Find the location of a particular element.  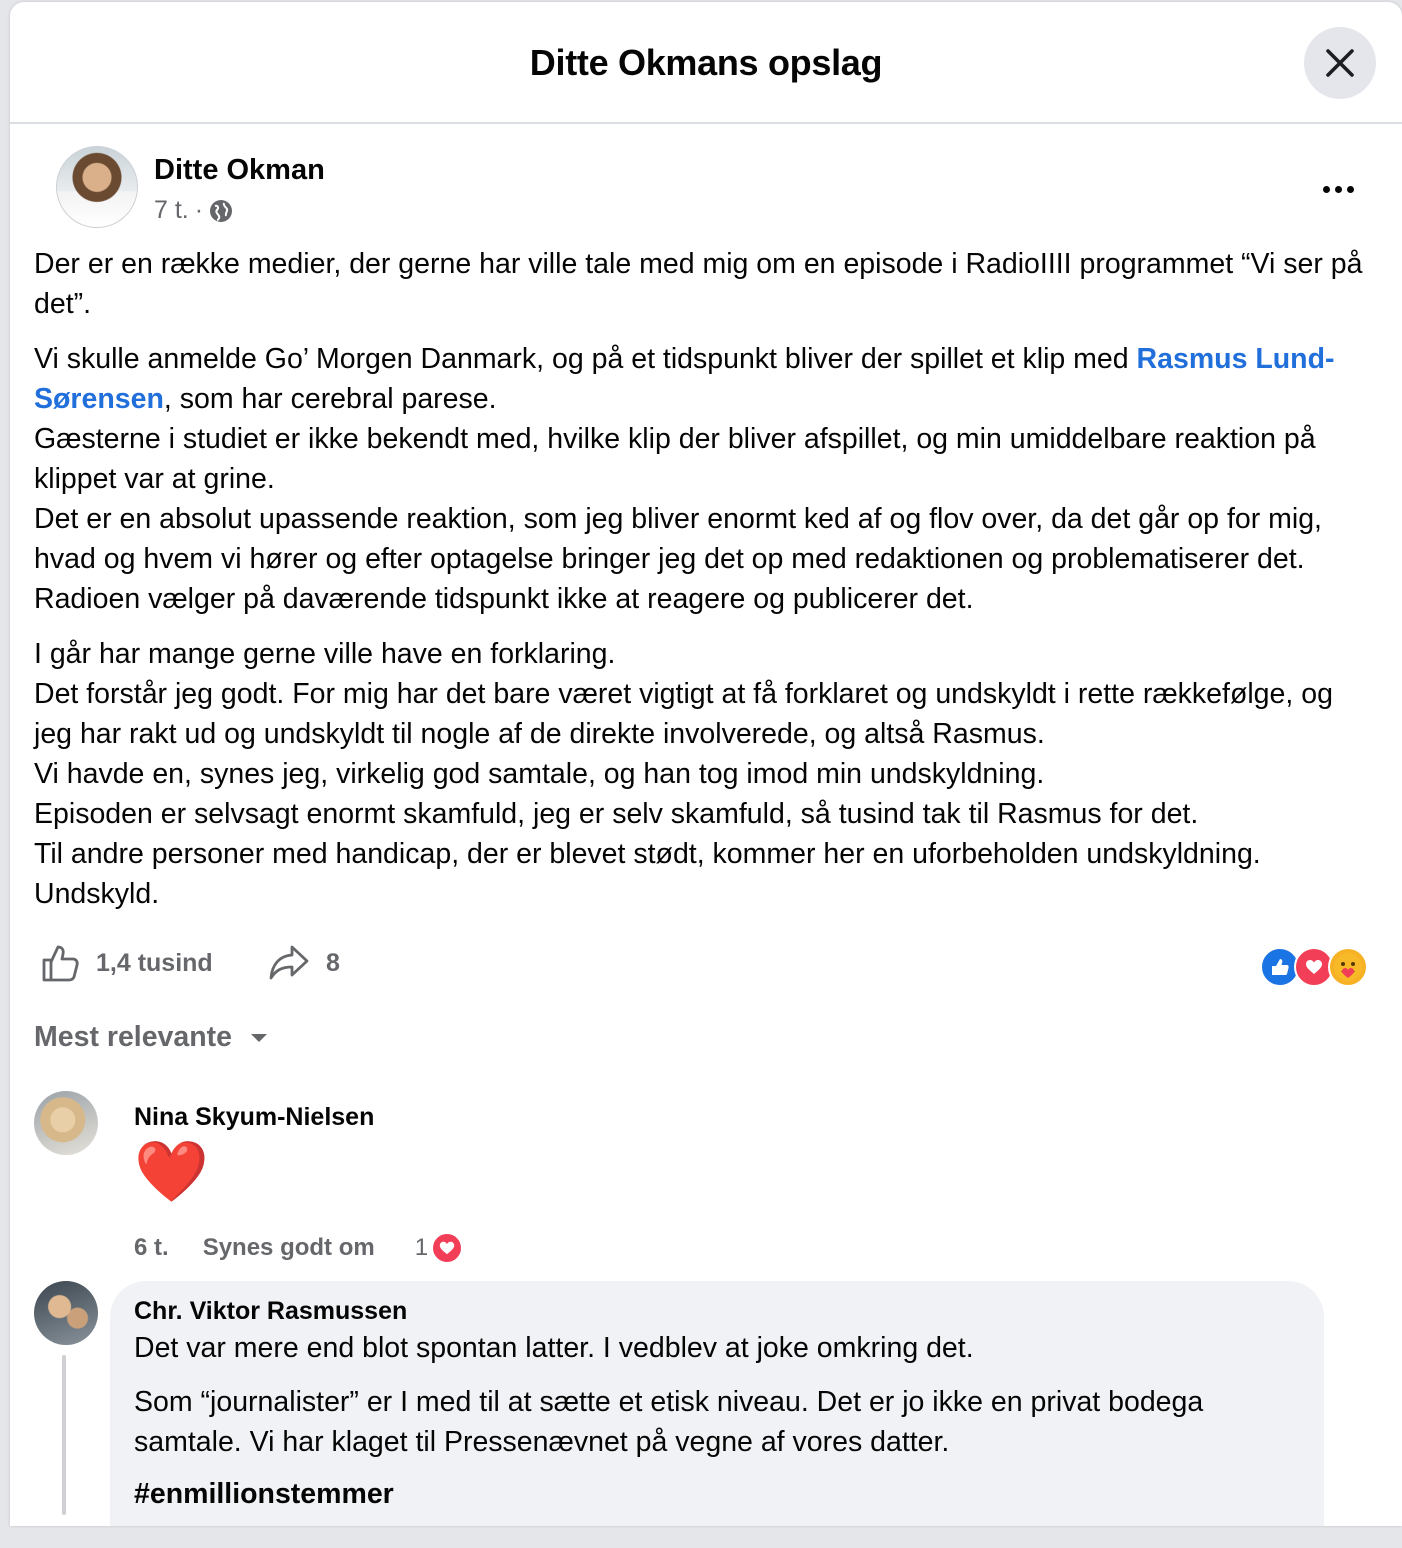

reaction-summary is located at coordinates (1314, 967).